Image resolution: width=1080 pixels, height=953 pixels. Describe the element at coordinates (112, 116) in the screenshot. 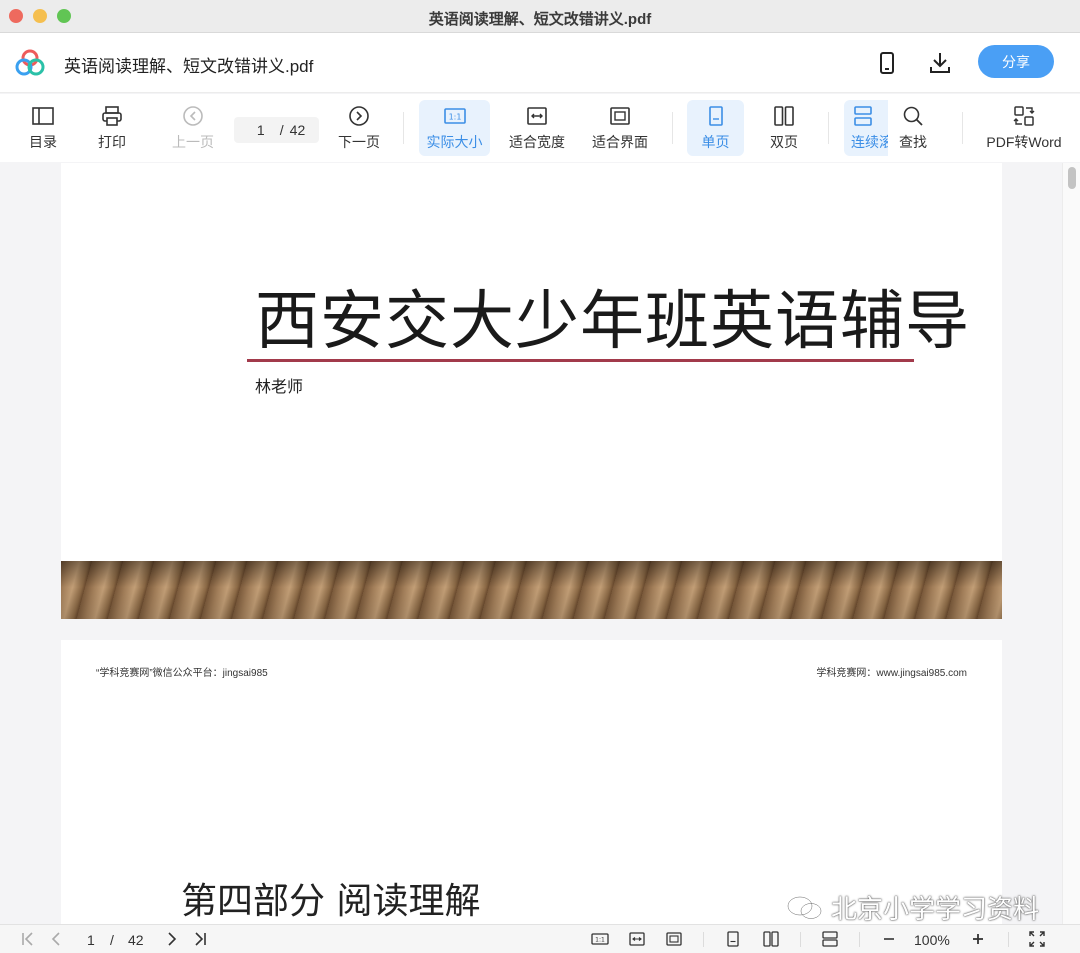

I see `printer-icon` at that location.